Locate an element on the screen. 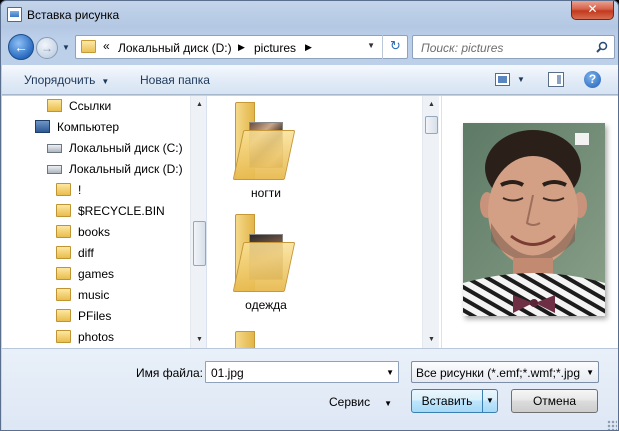 Image resolution: width=619 pixels, height=431 pixels. file-item-folder: одежда is located at coordinates (275, 264).